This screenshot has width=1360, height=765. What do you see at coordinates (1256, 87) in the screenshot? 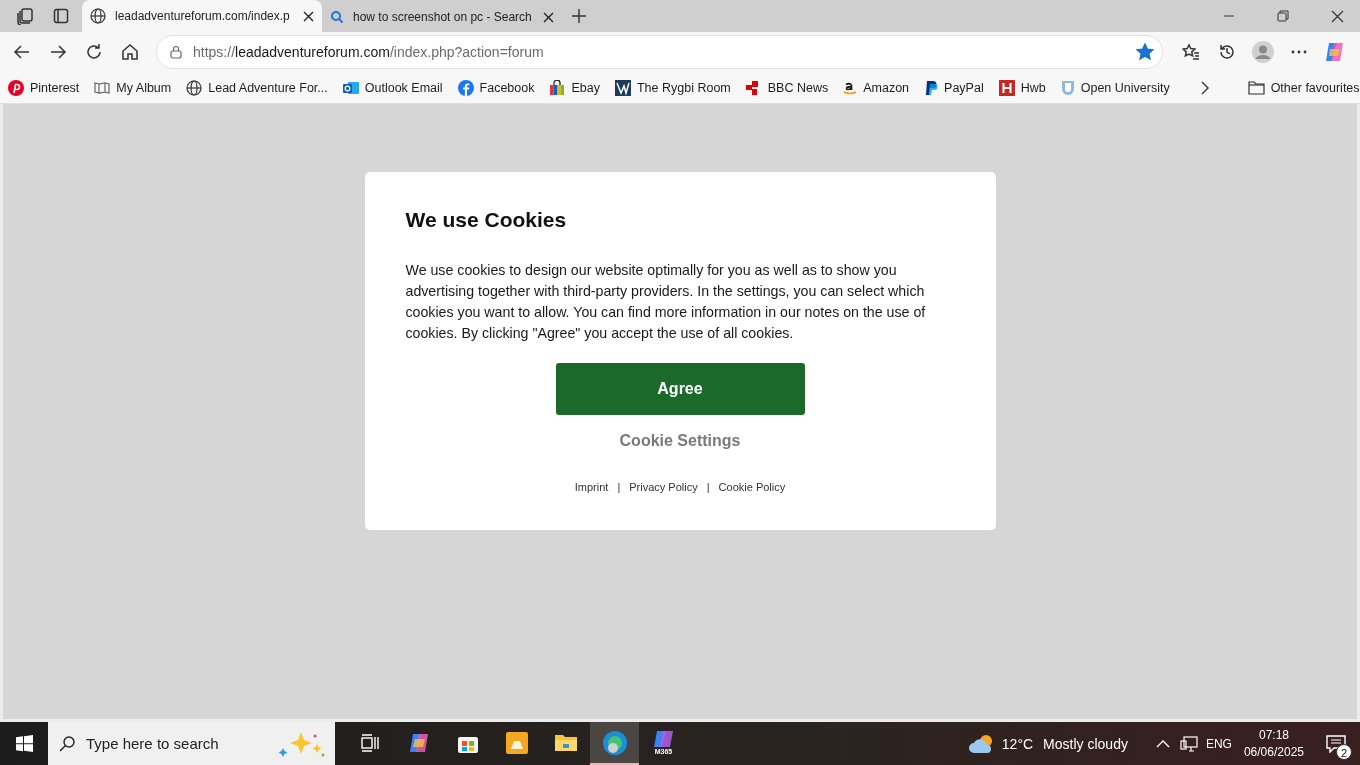
I see `folder-icon` at bounding box center [1256, 87].